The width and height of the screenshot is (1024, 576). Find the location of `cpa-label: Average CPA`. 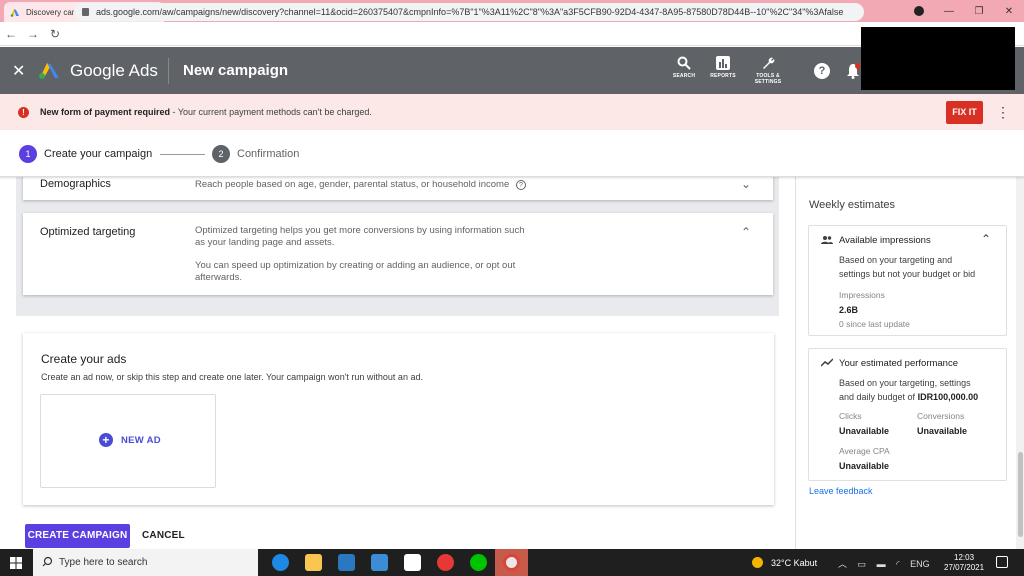

cpa-label: Average CPA is located at coordinates (864, 451).